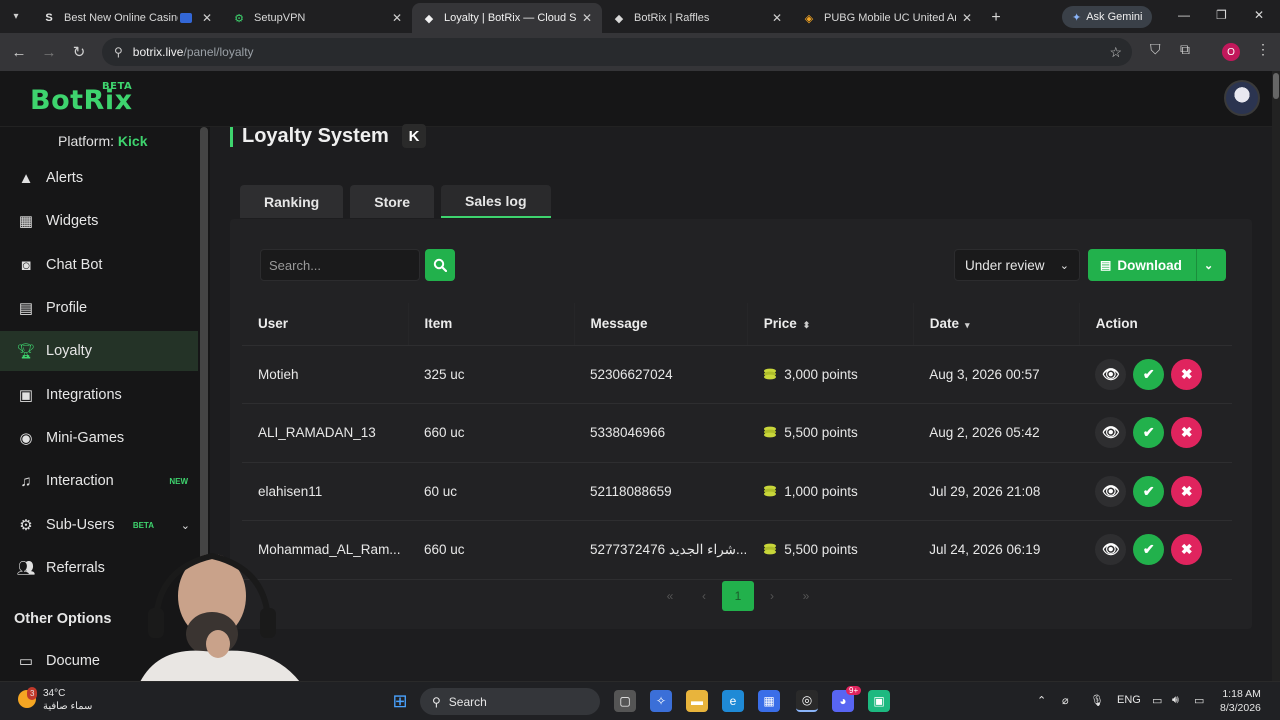 The image size is (1280, 720). I want to click on bookmark-star-icon: ☆, so click(1115, 52).